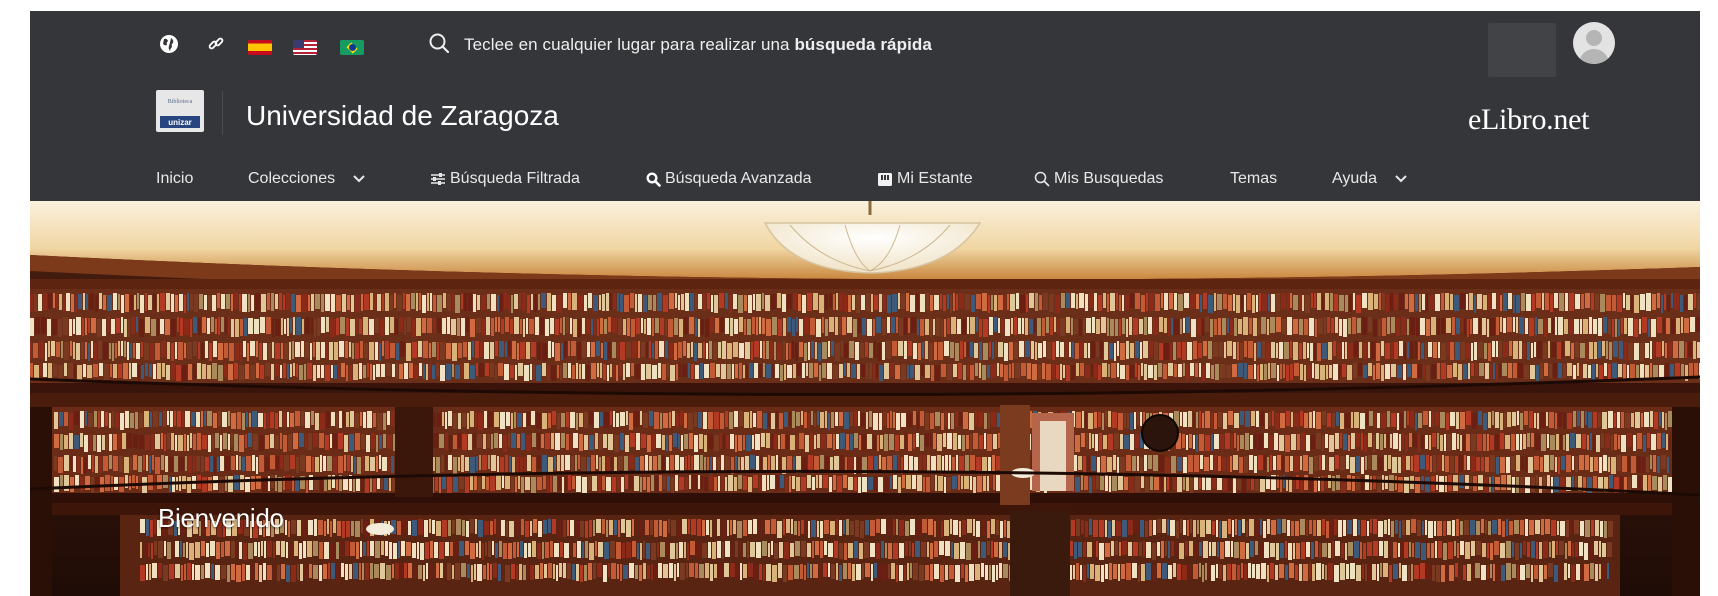 Image resolution: width=1718 pixels, height=596 pixels. I want to click on institution-name: Universidad de Zaragoza, so click(402, 116).